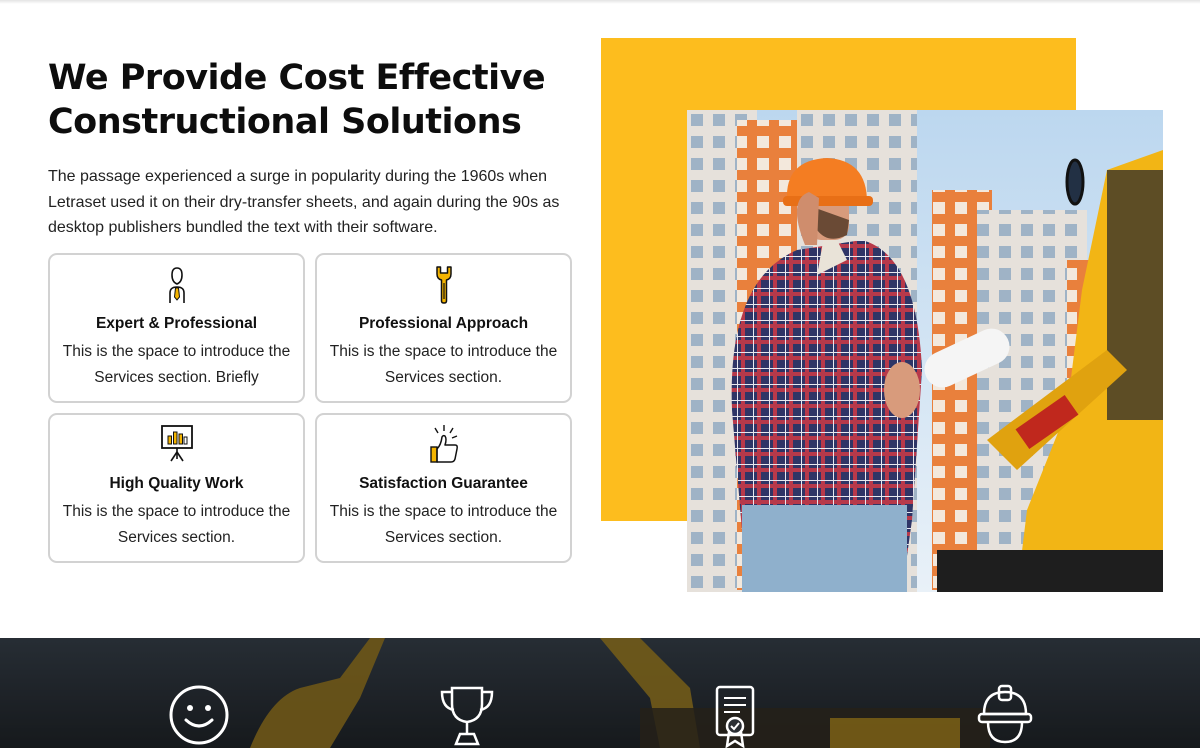 This screenshot has width=1200, height=748. Describe the element at coordinates (176, 483) in the screenshot. I see `card-title: High Quality Work` at that location.